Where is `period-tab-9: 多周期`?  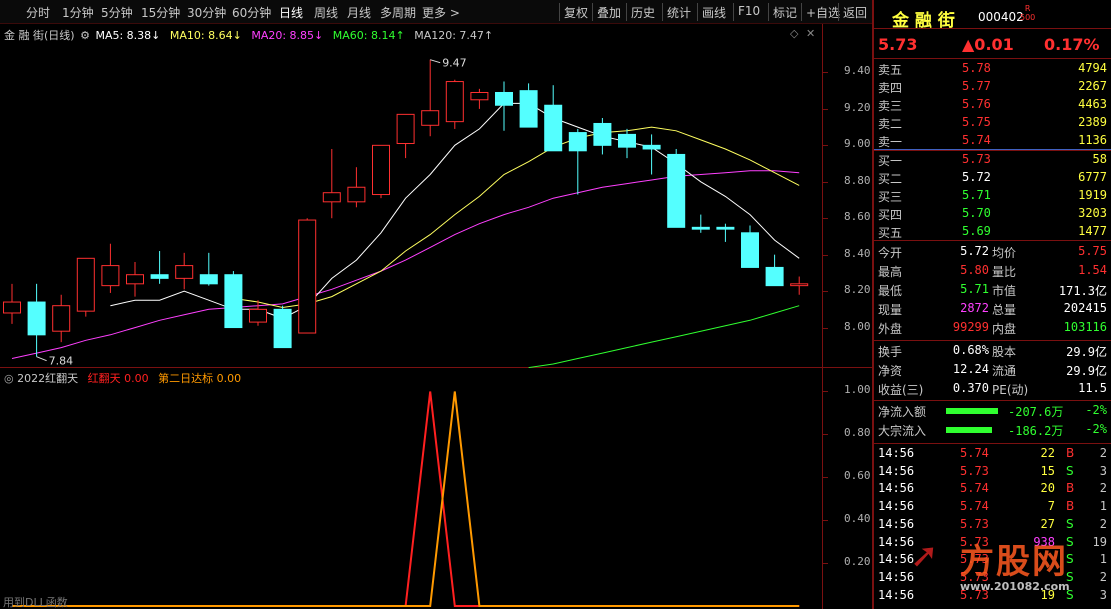
period-tab-9: 多周期 is located at coordinates (398, 12).